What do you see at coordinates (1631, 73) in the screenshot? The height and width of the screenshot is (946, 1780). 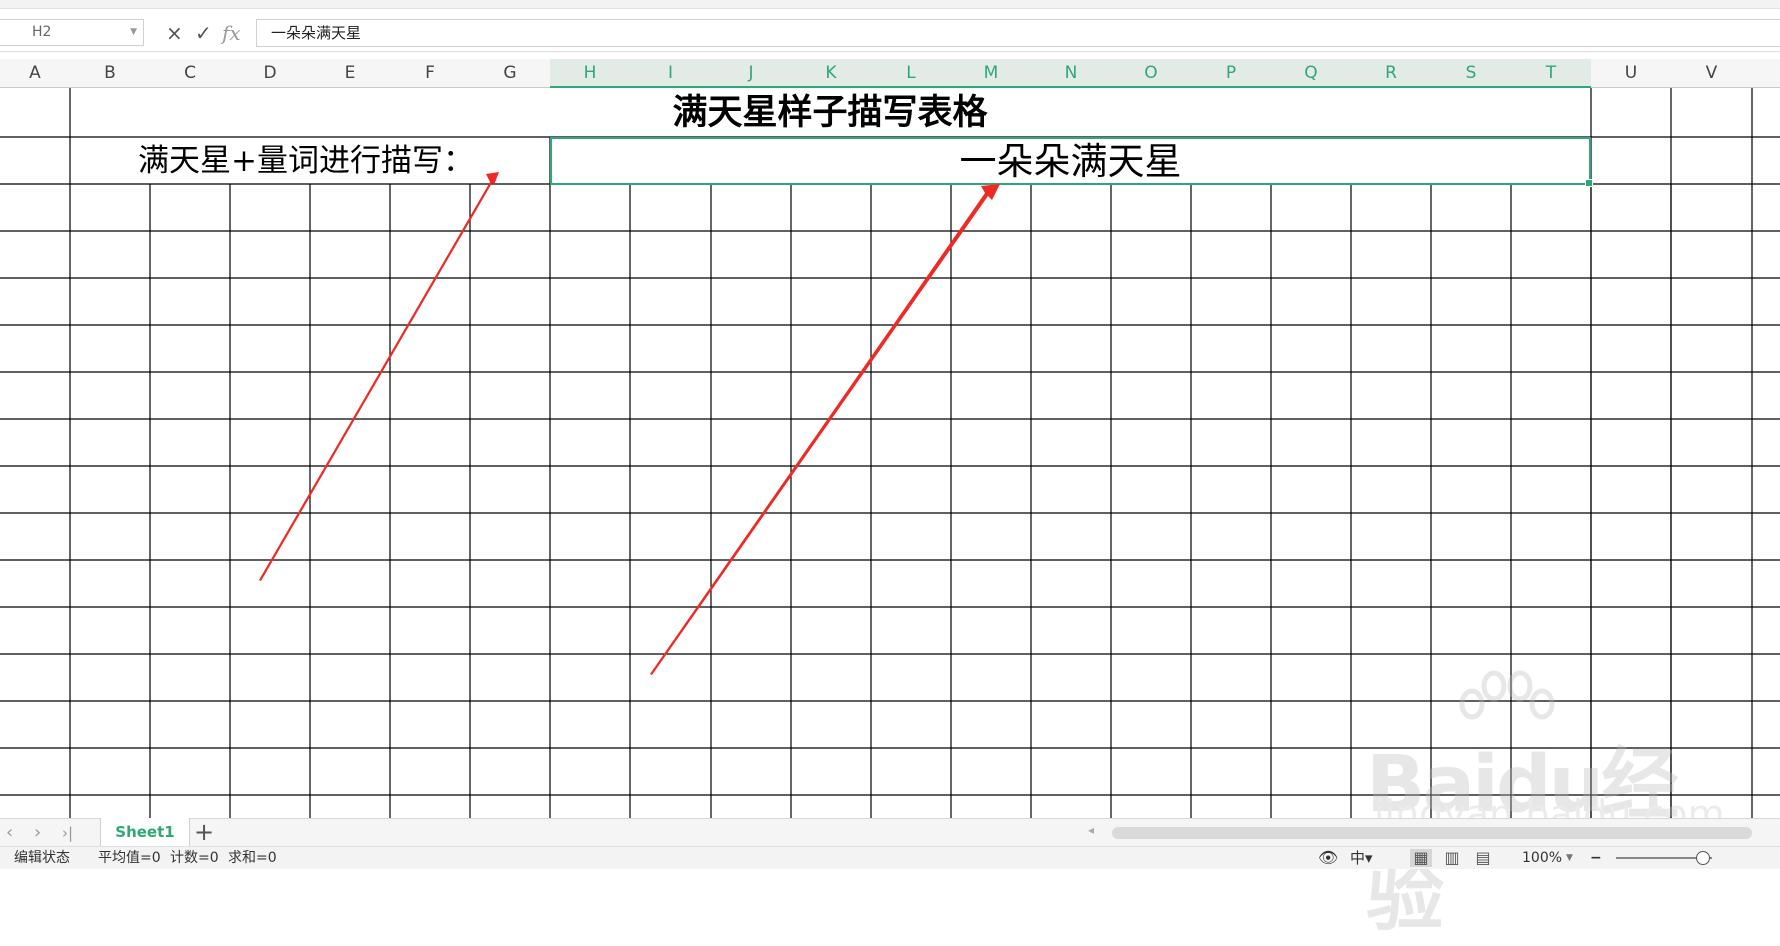 I see `column-header-u: U` at bounding box center [1631, 73].